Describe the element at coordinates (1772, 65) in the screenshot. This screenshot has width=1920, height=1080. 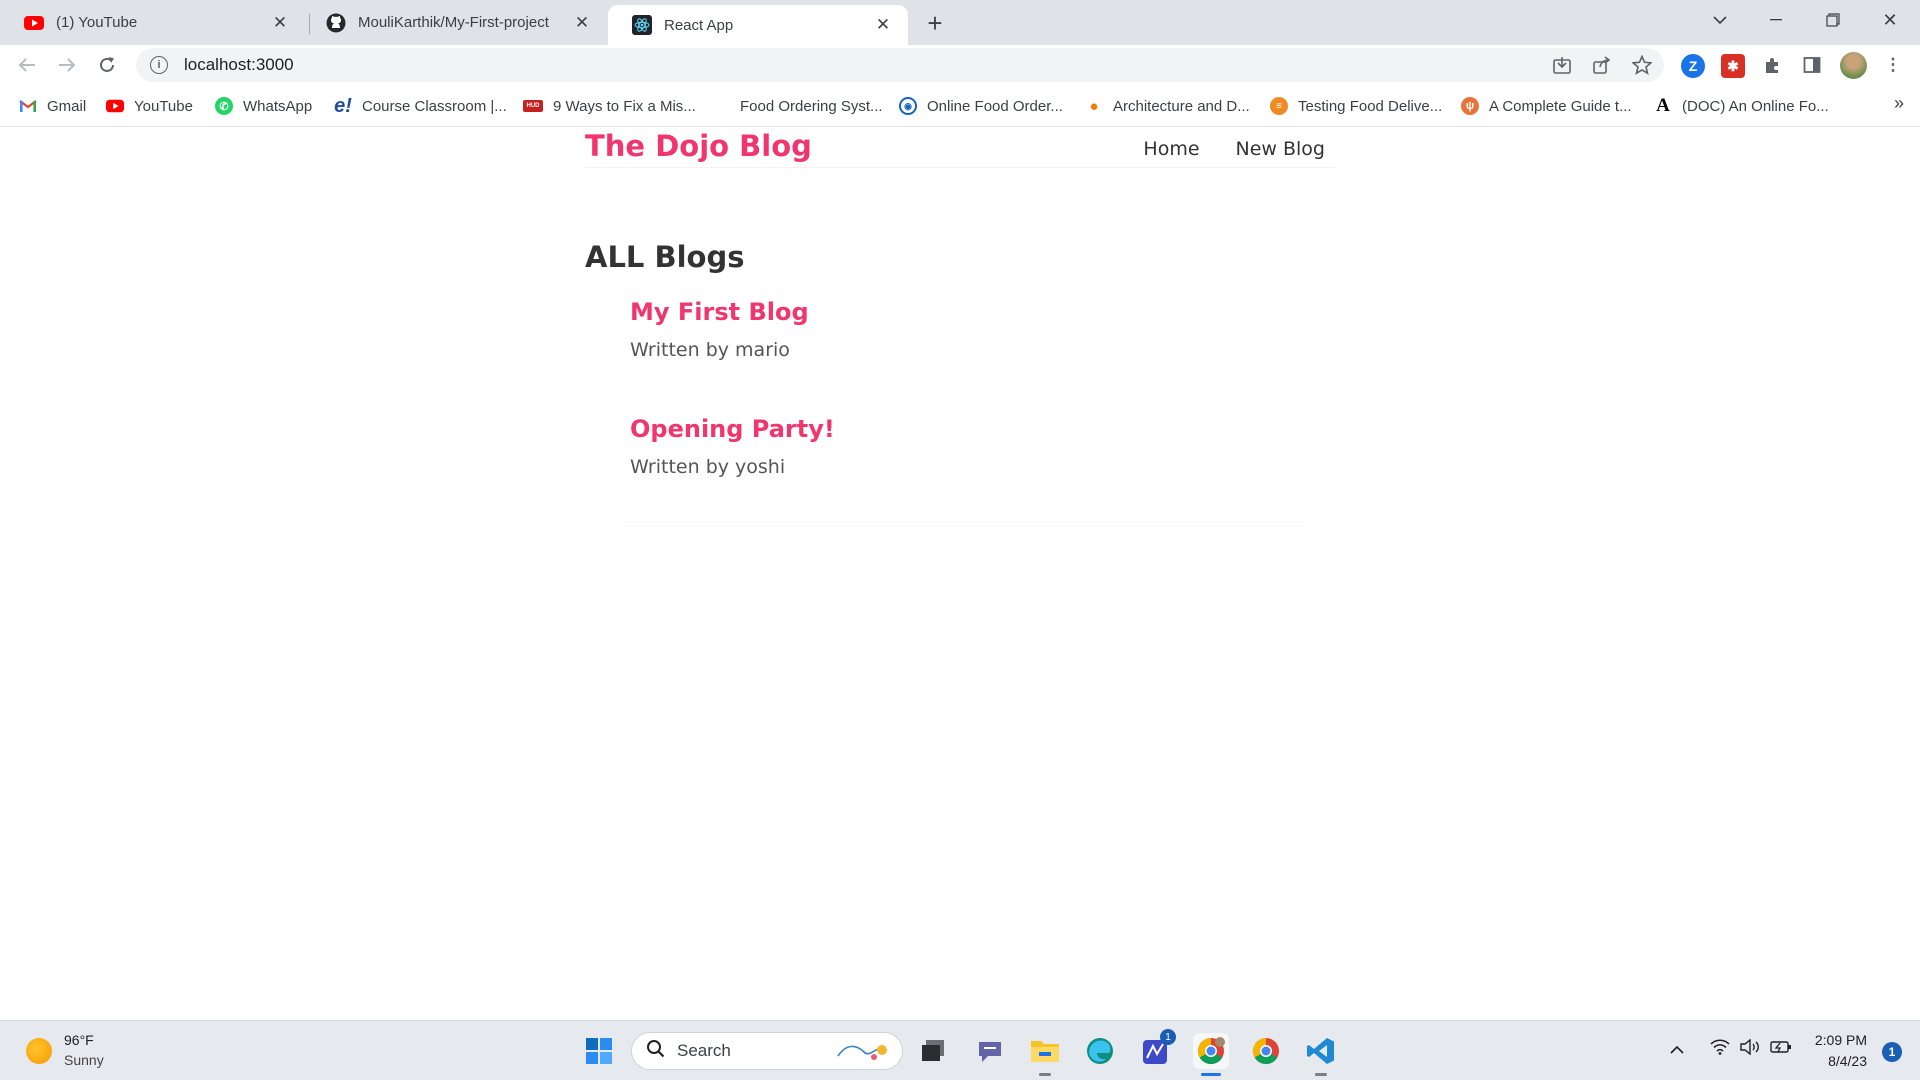
I see `extensions-puzzle-icon` at that location.